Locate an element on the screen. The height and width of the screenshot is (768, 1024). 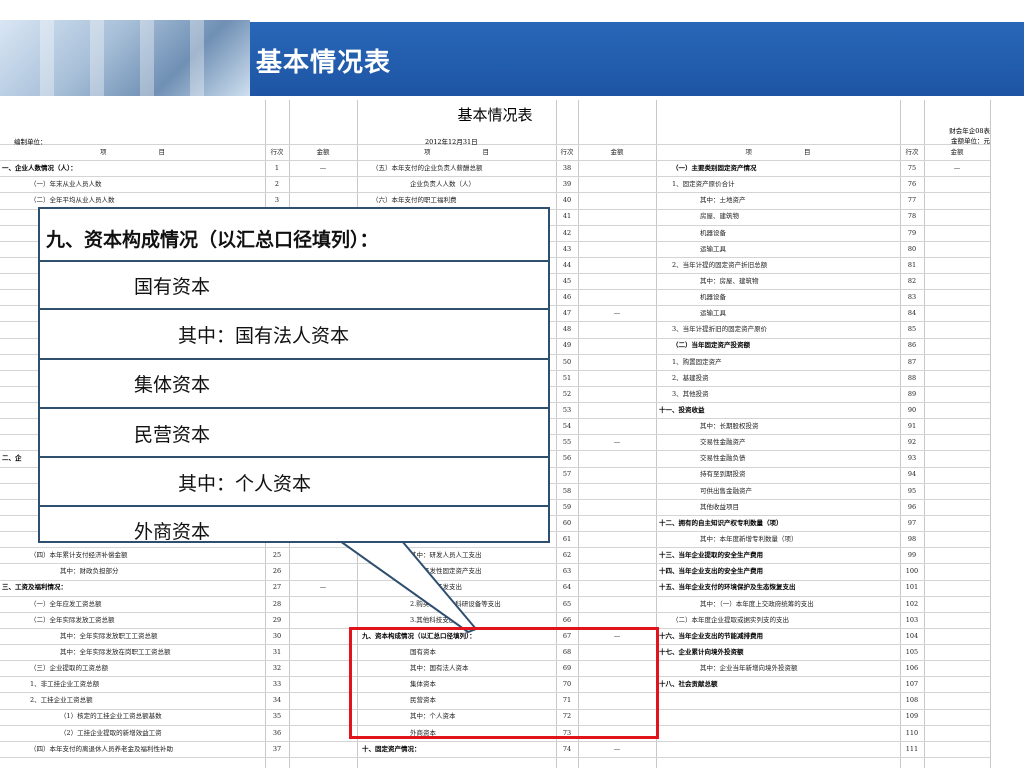
table-cell: 34 is located at coordinates (277, 700).